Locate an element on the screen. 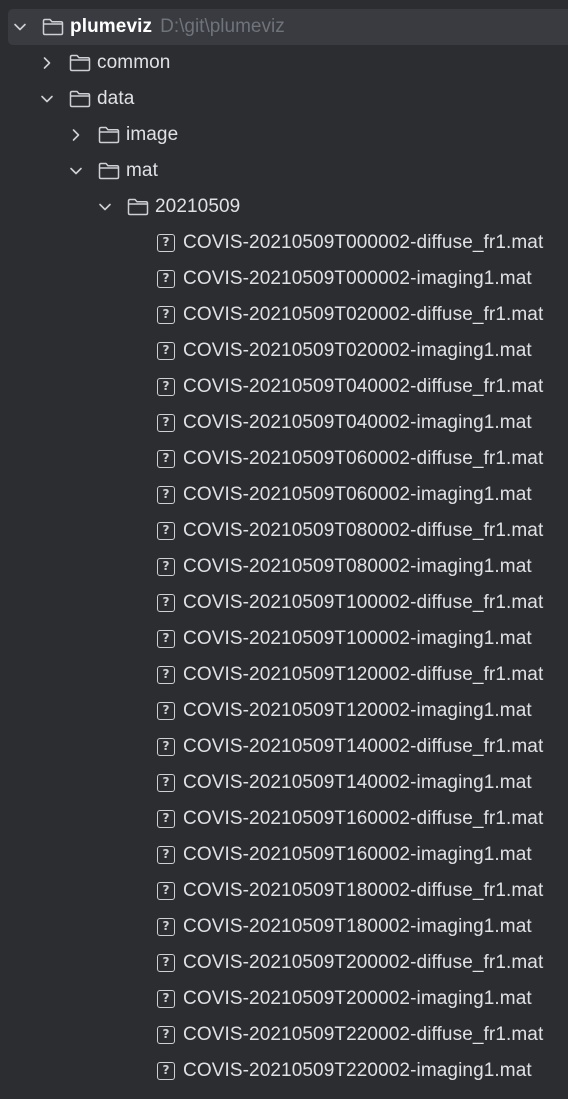 The image size is (568, 1099). tree-node-label: common is located at coordinates (134, 62).